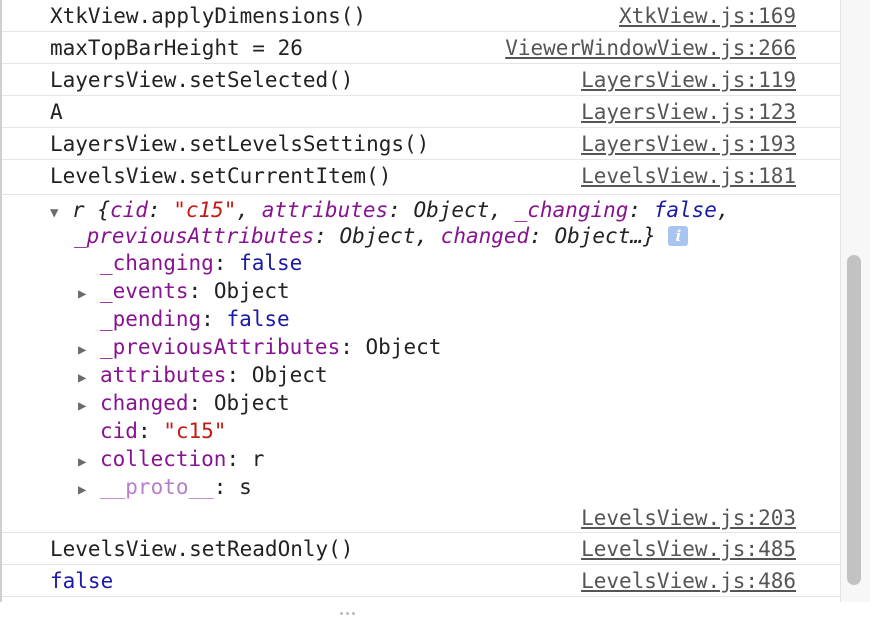  What do you see at coordinates (176, 48) in the screenshot?
I see `log-message: maxTopBarHeight = 26` at bounding box center [176, 48].